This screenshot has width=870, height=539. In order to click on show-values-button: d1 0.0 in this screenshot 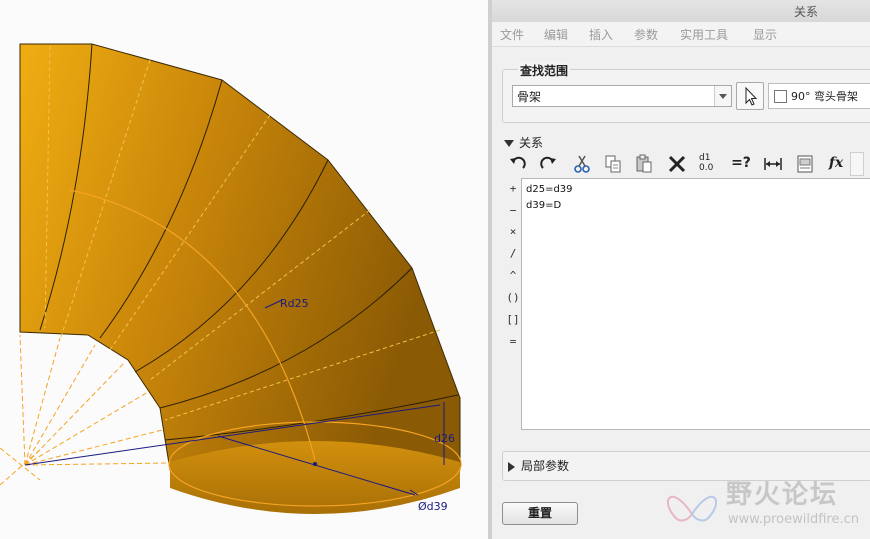, I will do `click(708, 164)`.